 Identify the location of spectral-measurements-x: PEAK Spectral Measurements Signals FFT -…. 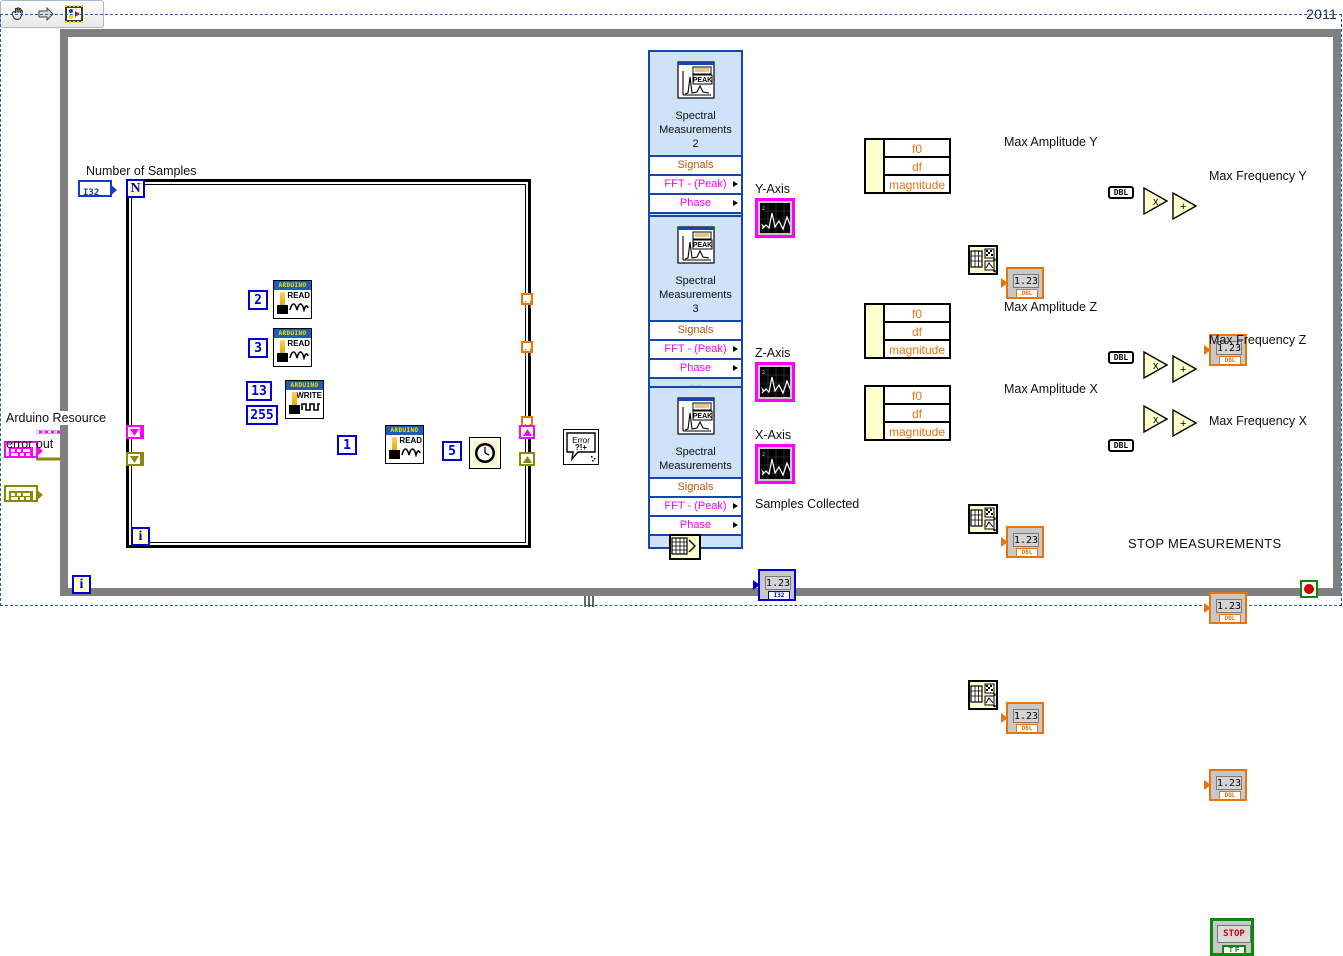
(695, 467).